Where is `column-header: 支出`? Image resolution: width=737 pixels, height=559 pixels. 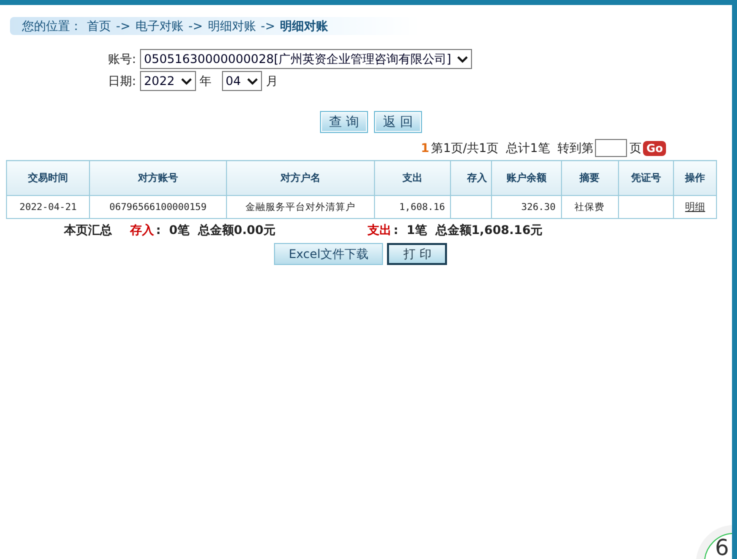 column-header: 支出 is located at coordinates (412, 178).